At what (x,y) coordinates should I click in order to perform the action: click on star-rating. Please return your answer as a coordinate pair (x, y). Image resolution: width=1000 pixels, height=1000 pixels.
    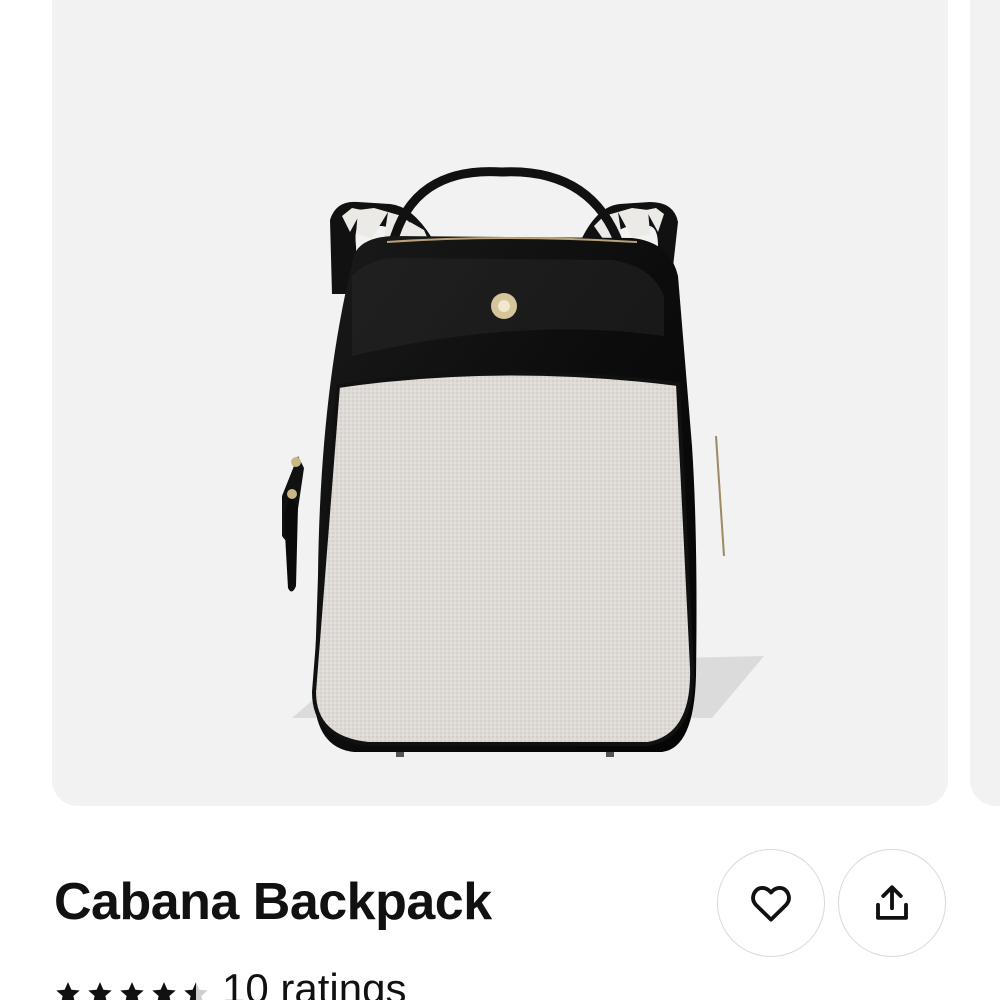
    Looking at the image, I should click on (132, 990).